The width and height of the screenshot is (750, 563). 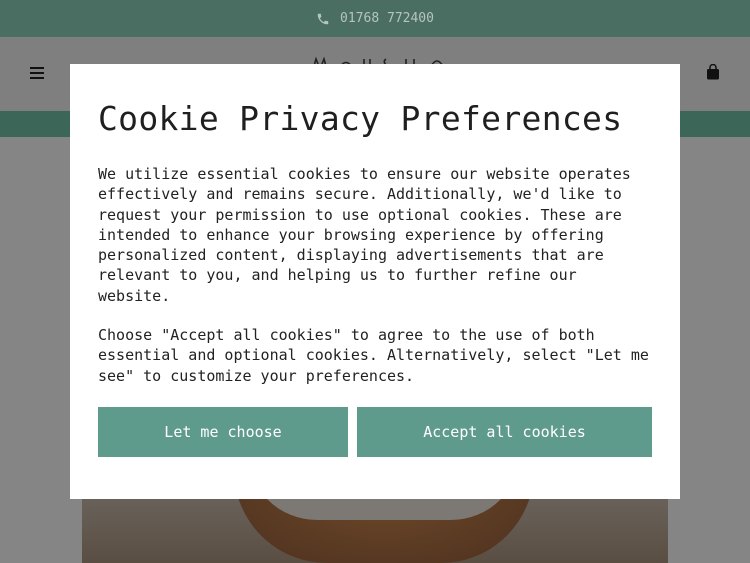 I want to click on hamburger-menu-icon, so click(x=37, y=73).